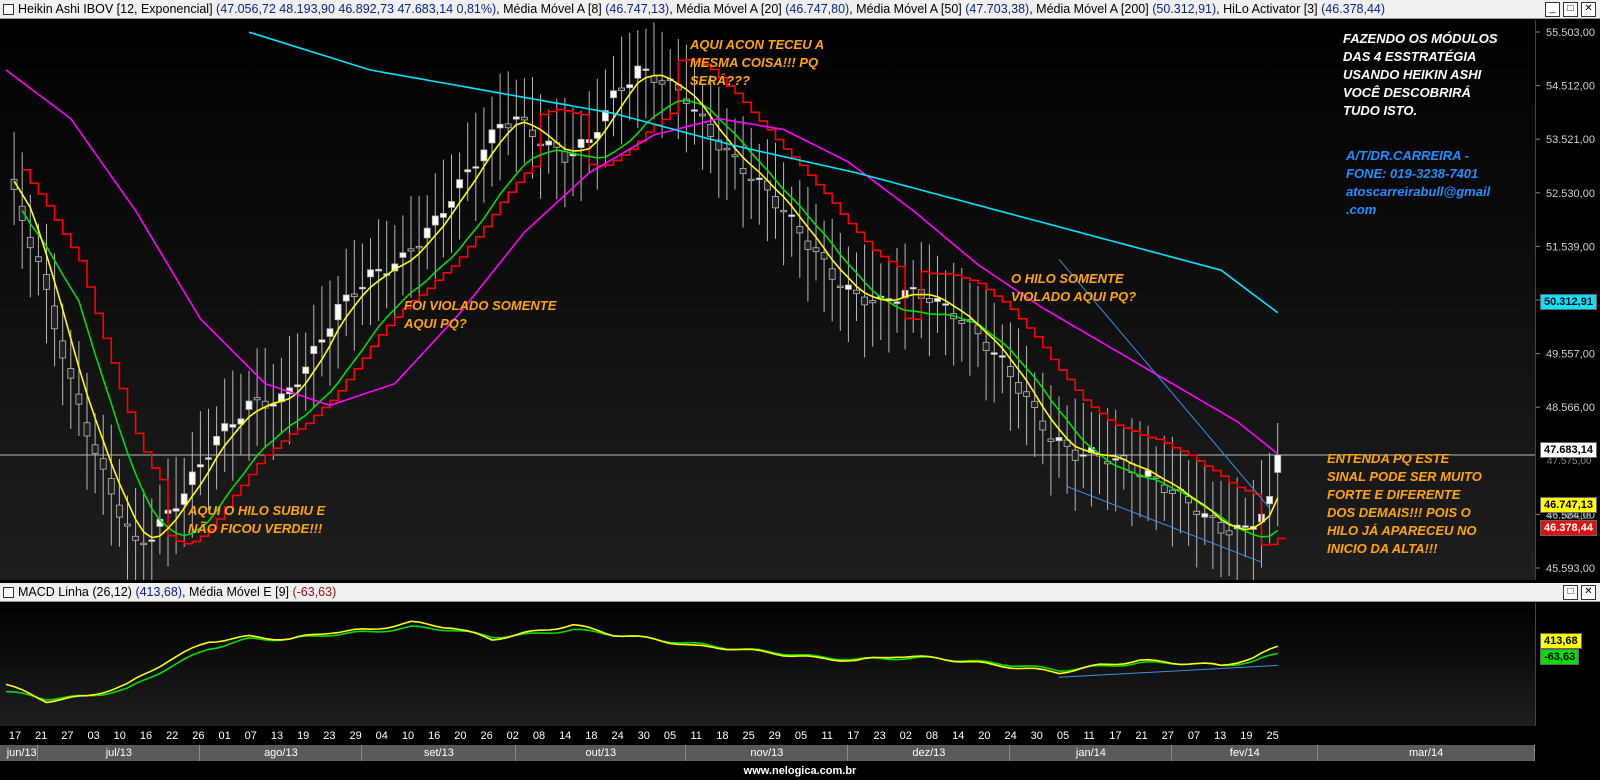 This screenshot has width=1600, height=780. I want to click on header-ind2: Média Móvel A [20], so click(729, 9).